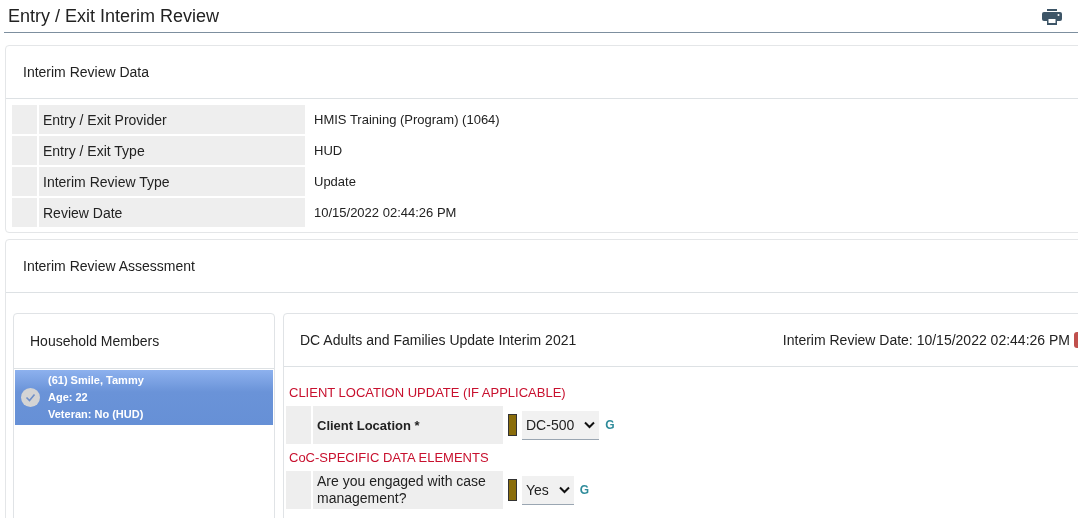 The image size is (1078, 518). Describe the element at coordinates (1052, 16) in the screenshot. I see `print-icon` at that location.